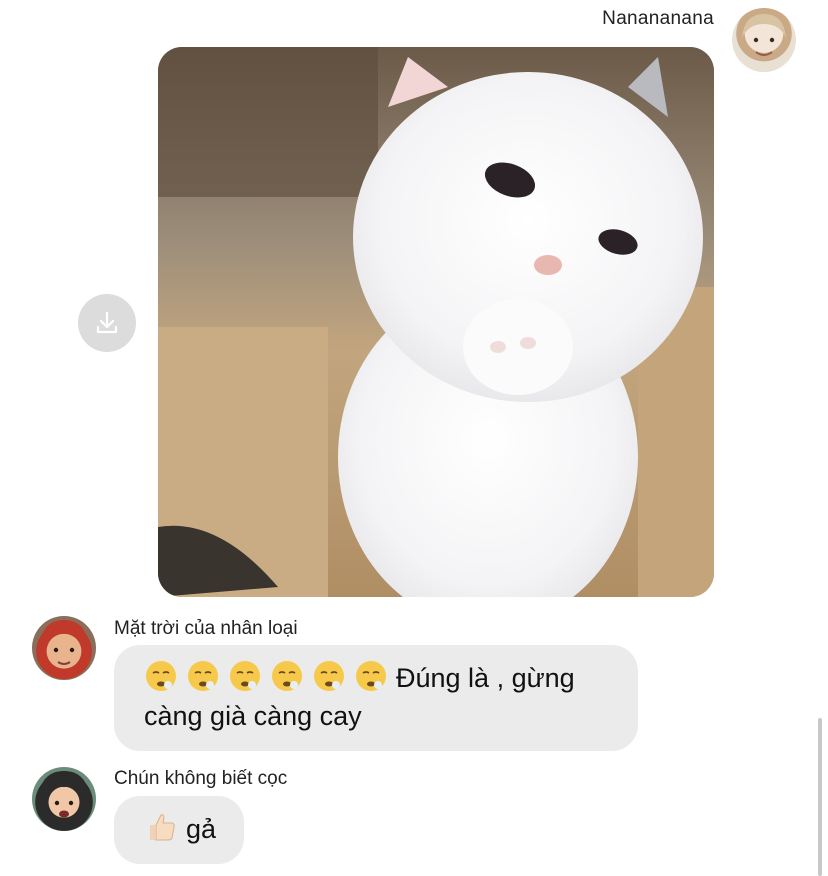 This screenshot has width=828, height=876. Describe the element at coordinates (161, 827) in the screenshot. I see `thumbs-up-emoji-icon` at that location.